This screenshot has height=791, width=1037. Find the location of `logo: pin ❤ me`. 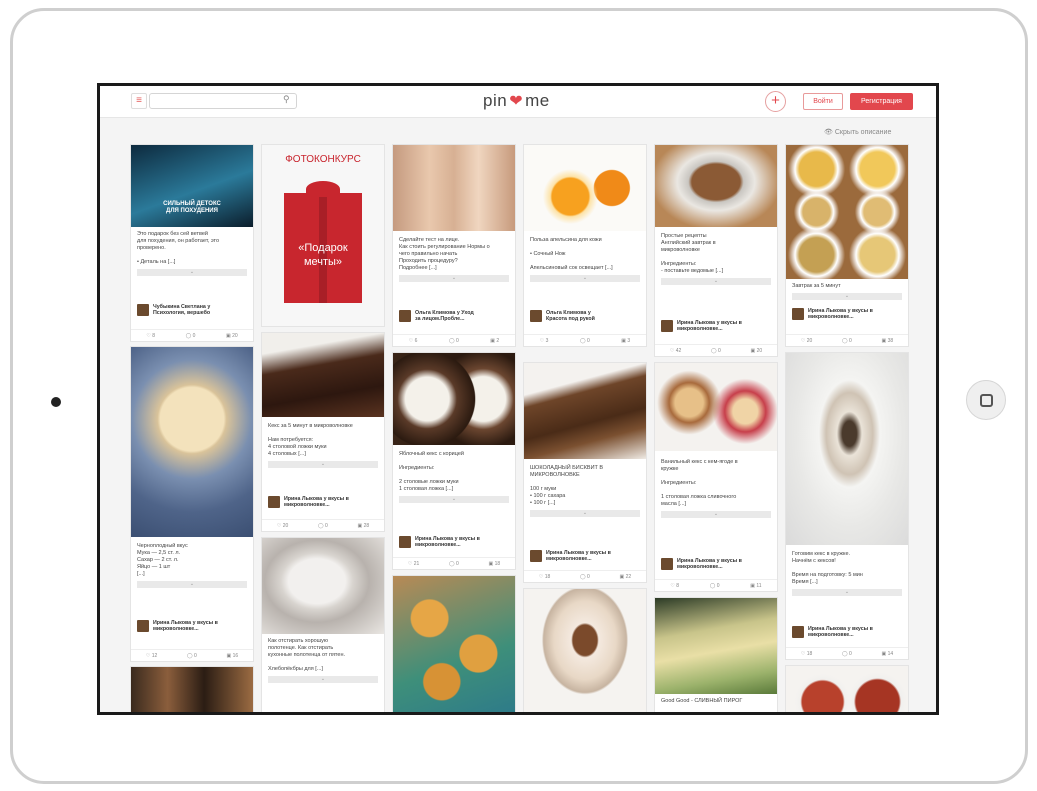

logo: pin ❤ me is located at coordinates (516, 101).